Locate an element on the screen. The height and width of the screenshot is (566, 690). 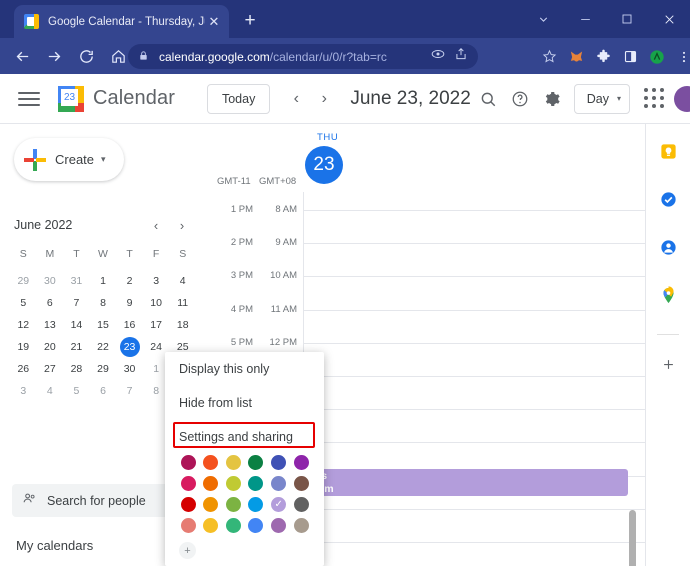
mini-calendar-day: 3 is located at coordinates (23, 391).